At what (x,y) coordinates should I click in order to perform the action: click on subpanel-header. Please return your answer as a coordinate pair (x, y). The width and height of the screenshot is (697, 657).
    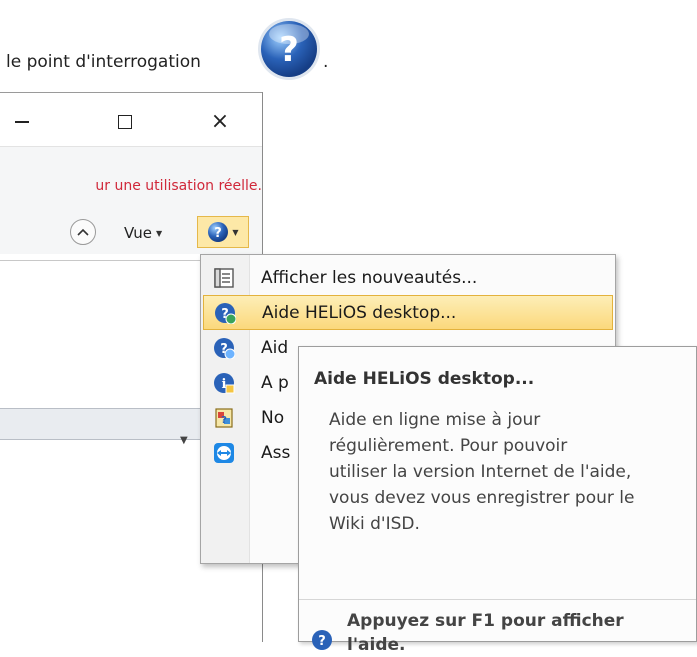
    Looking at the image, I should click on (100, 424).